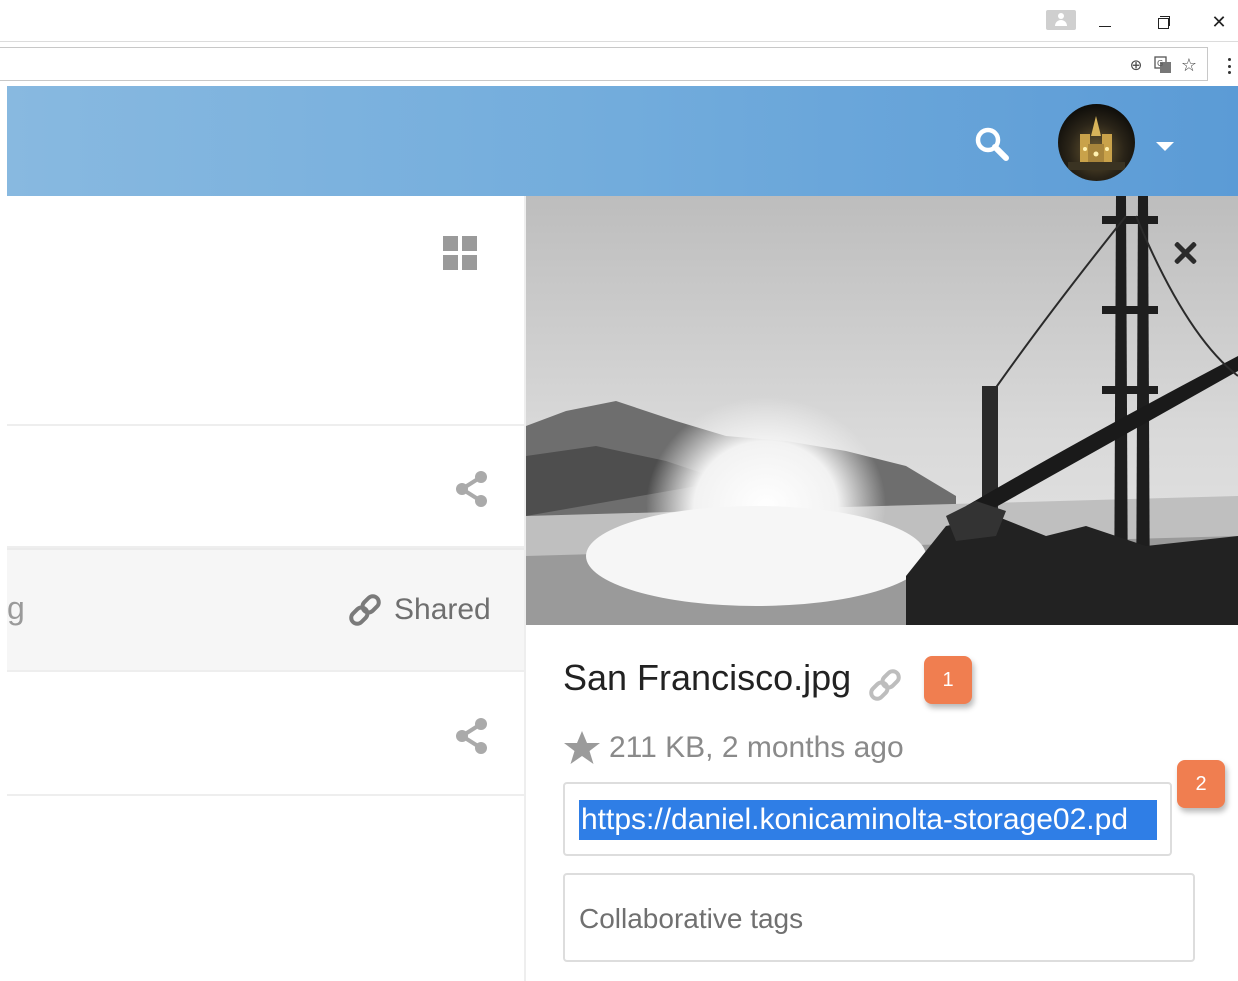 The height and width of the screenshot is (981, 1238). I want to click on bookmark-star-icon: ☆, so click(1189, 65).